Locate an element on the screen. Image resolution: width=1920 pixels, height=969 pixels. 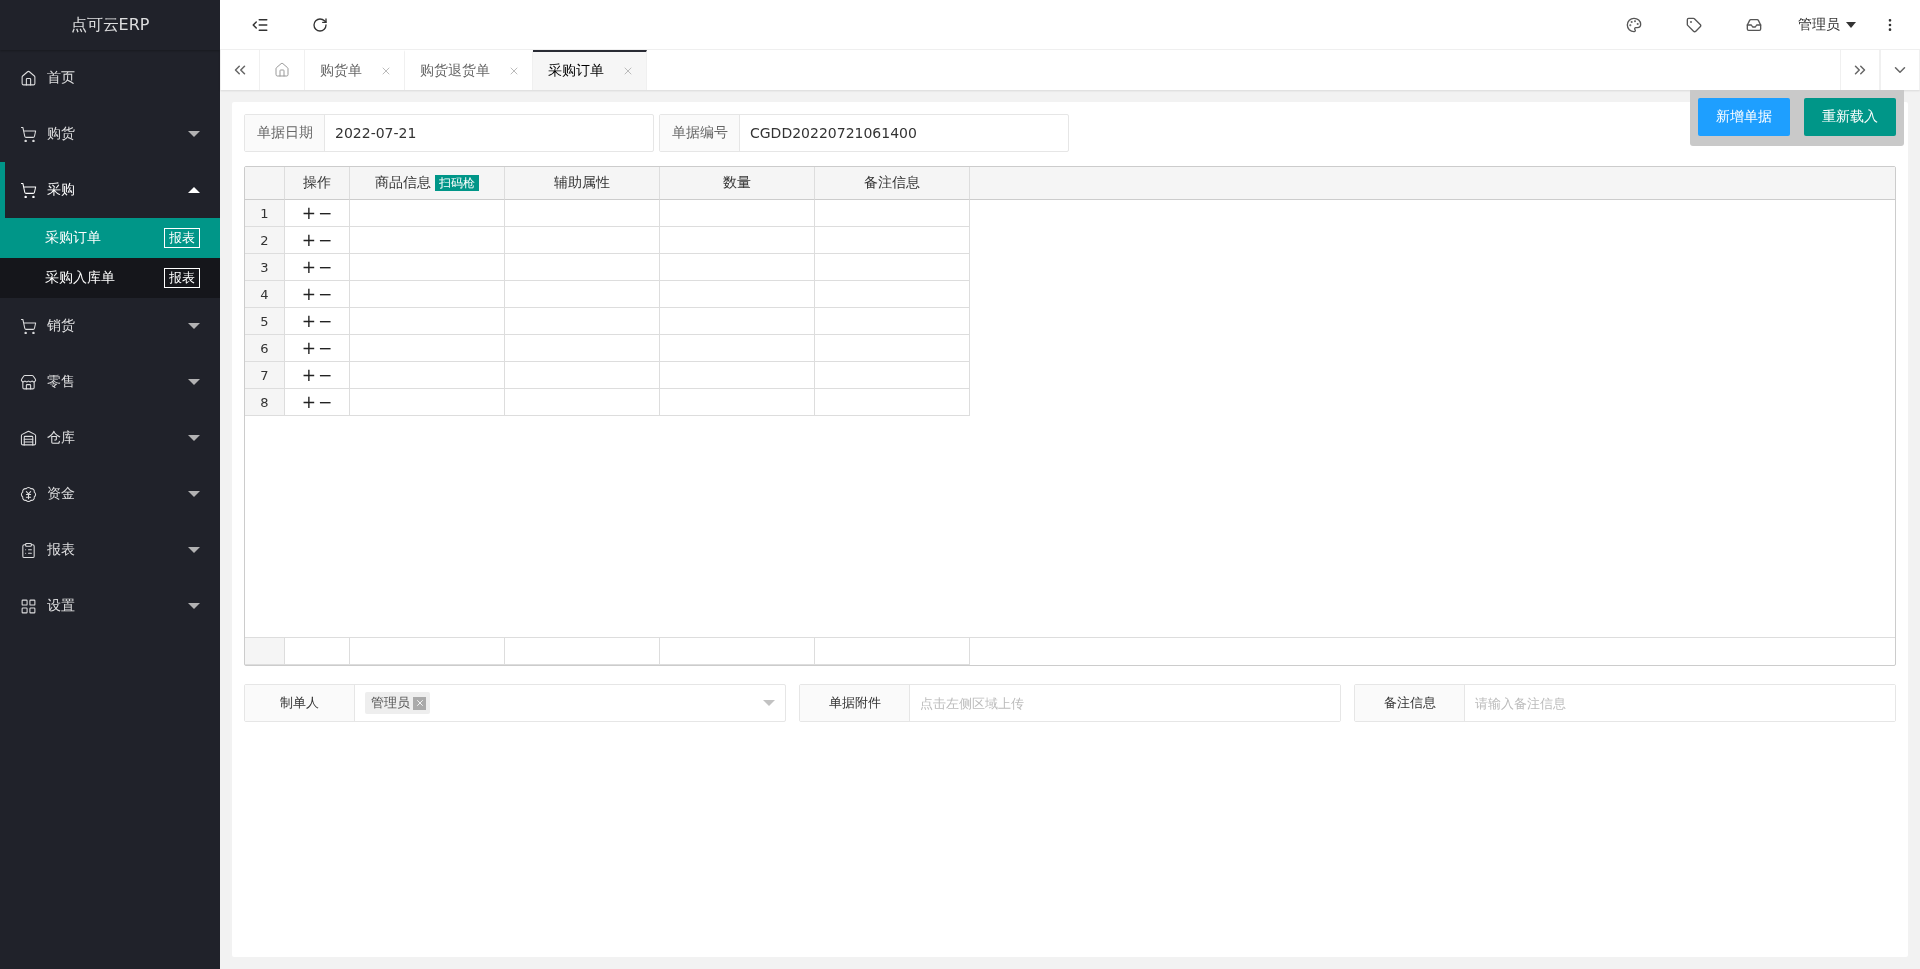
header-cell: 操作 is located at coordinates (317, 183).